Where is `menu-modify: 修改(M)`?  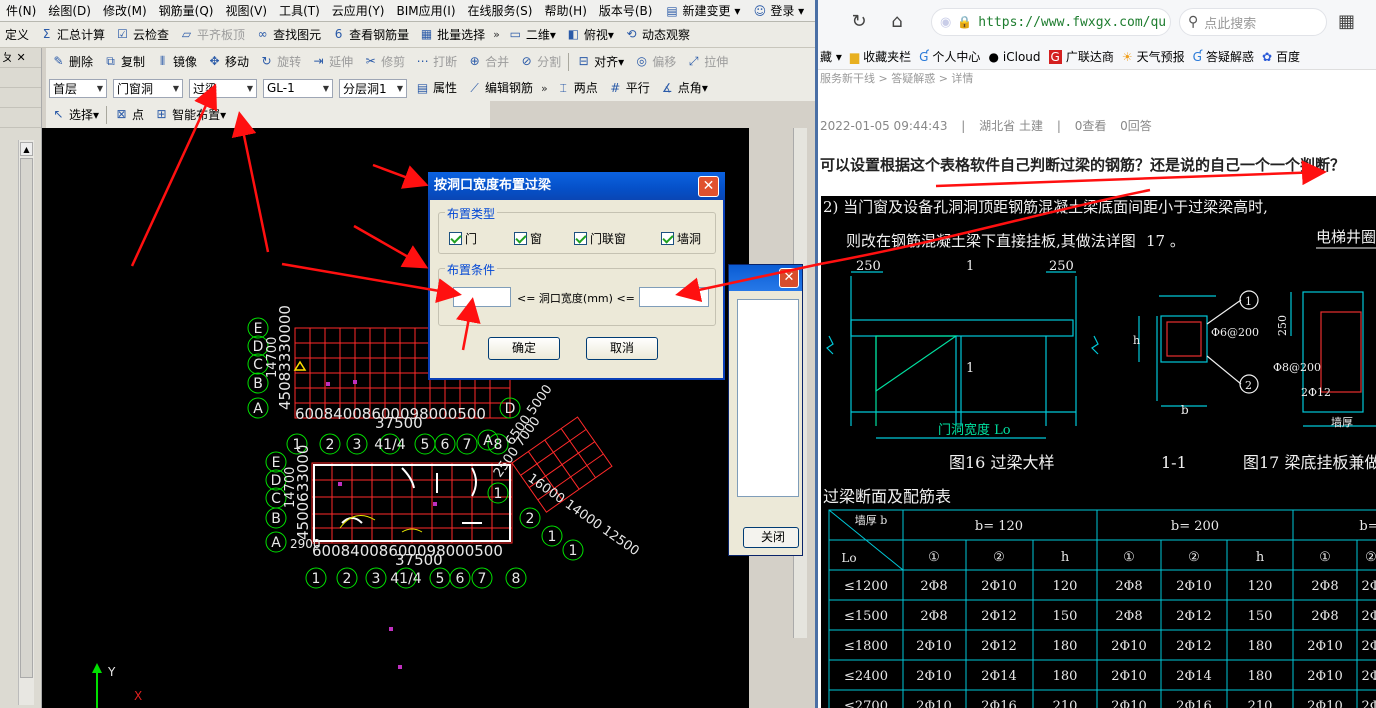
menu-modify: 修改(M) is located at coordinates (125, 10).